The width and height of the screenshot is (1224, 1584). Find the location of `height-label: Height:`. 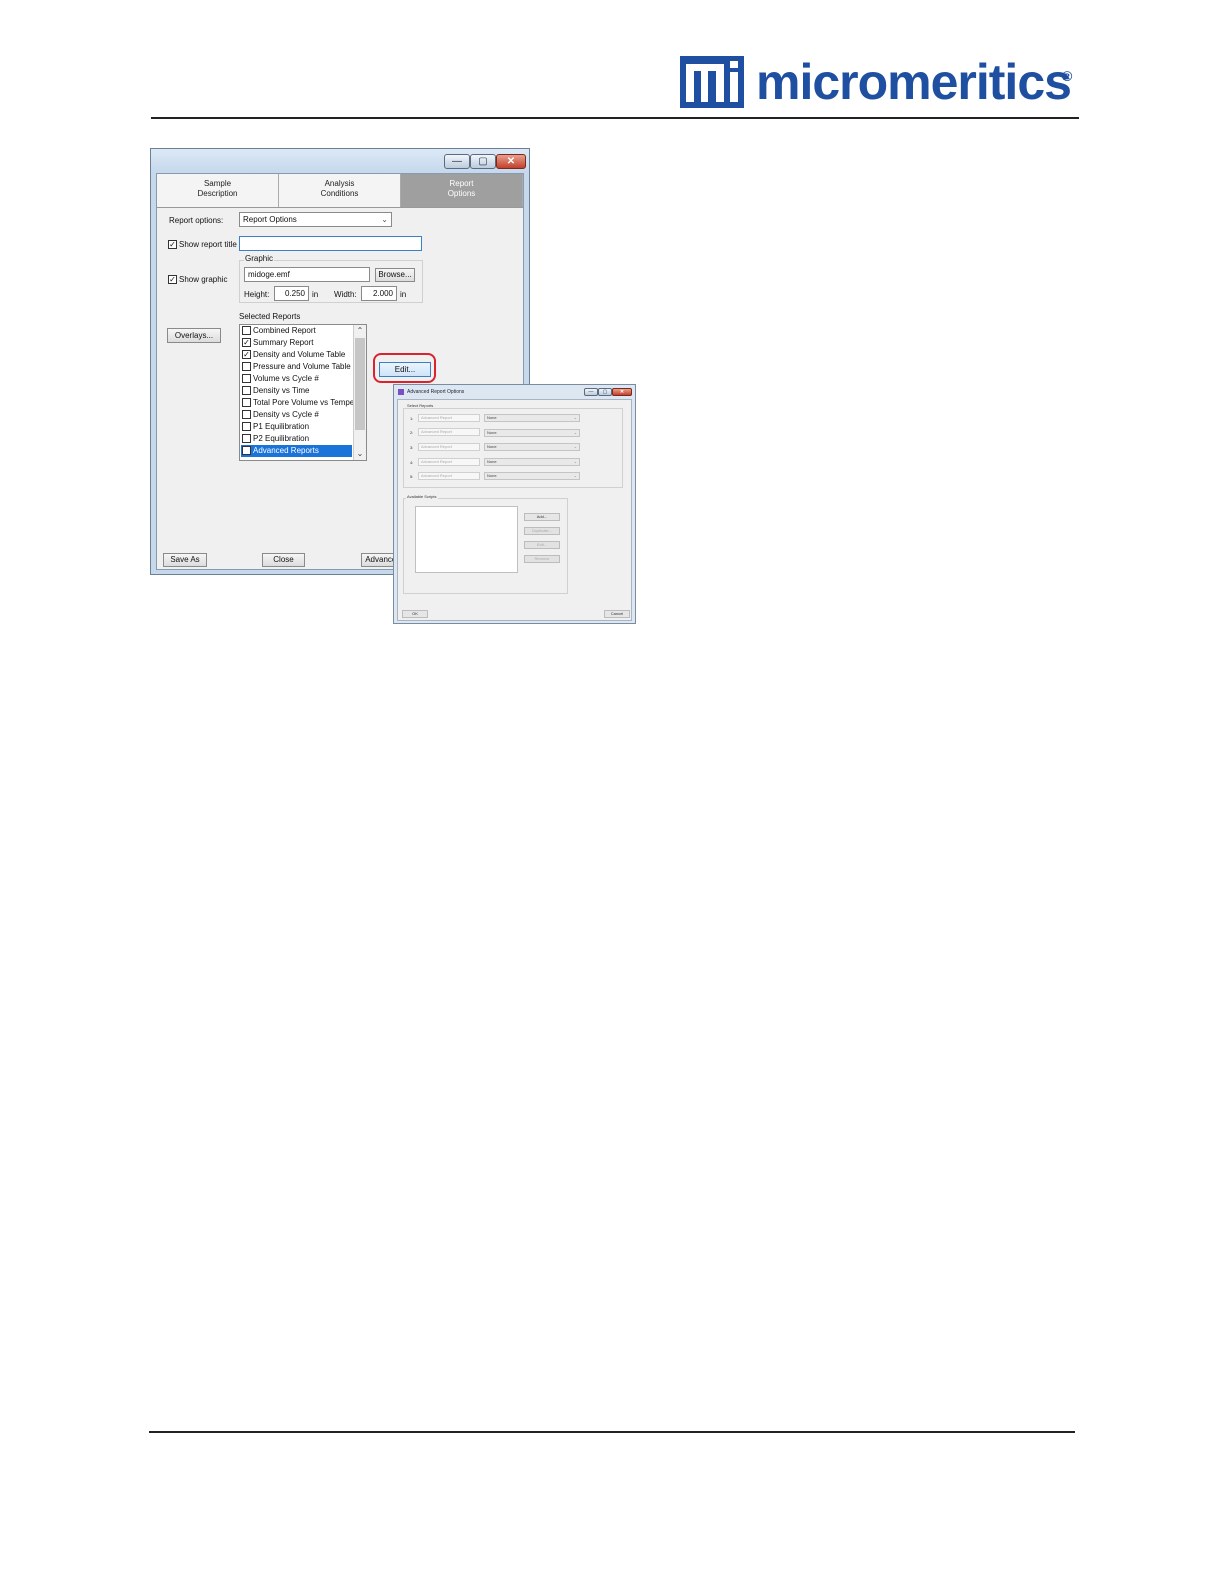

height-label: Height: is located at coordinates (257, 294).